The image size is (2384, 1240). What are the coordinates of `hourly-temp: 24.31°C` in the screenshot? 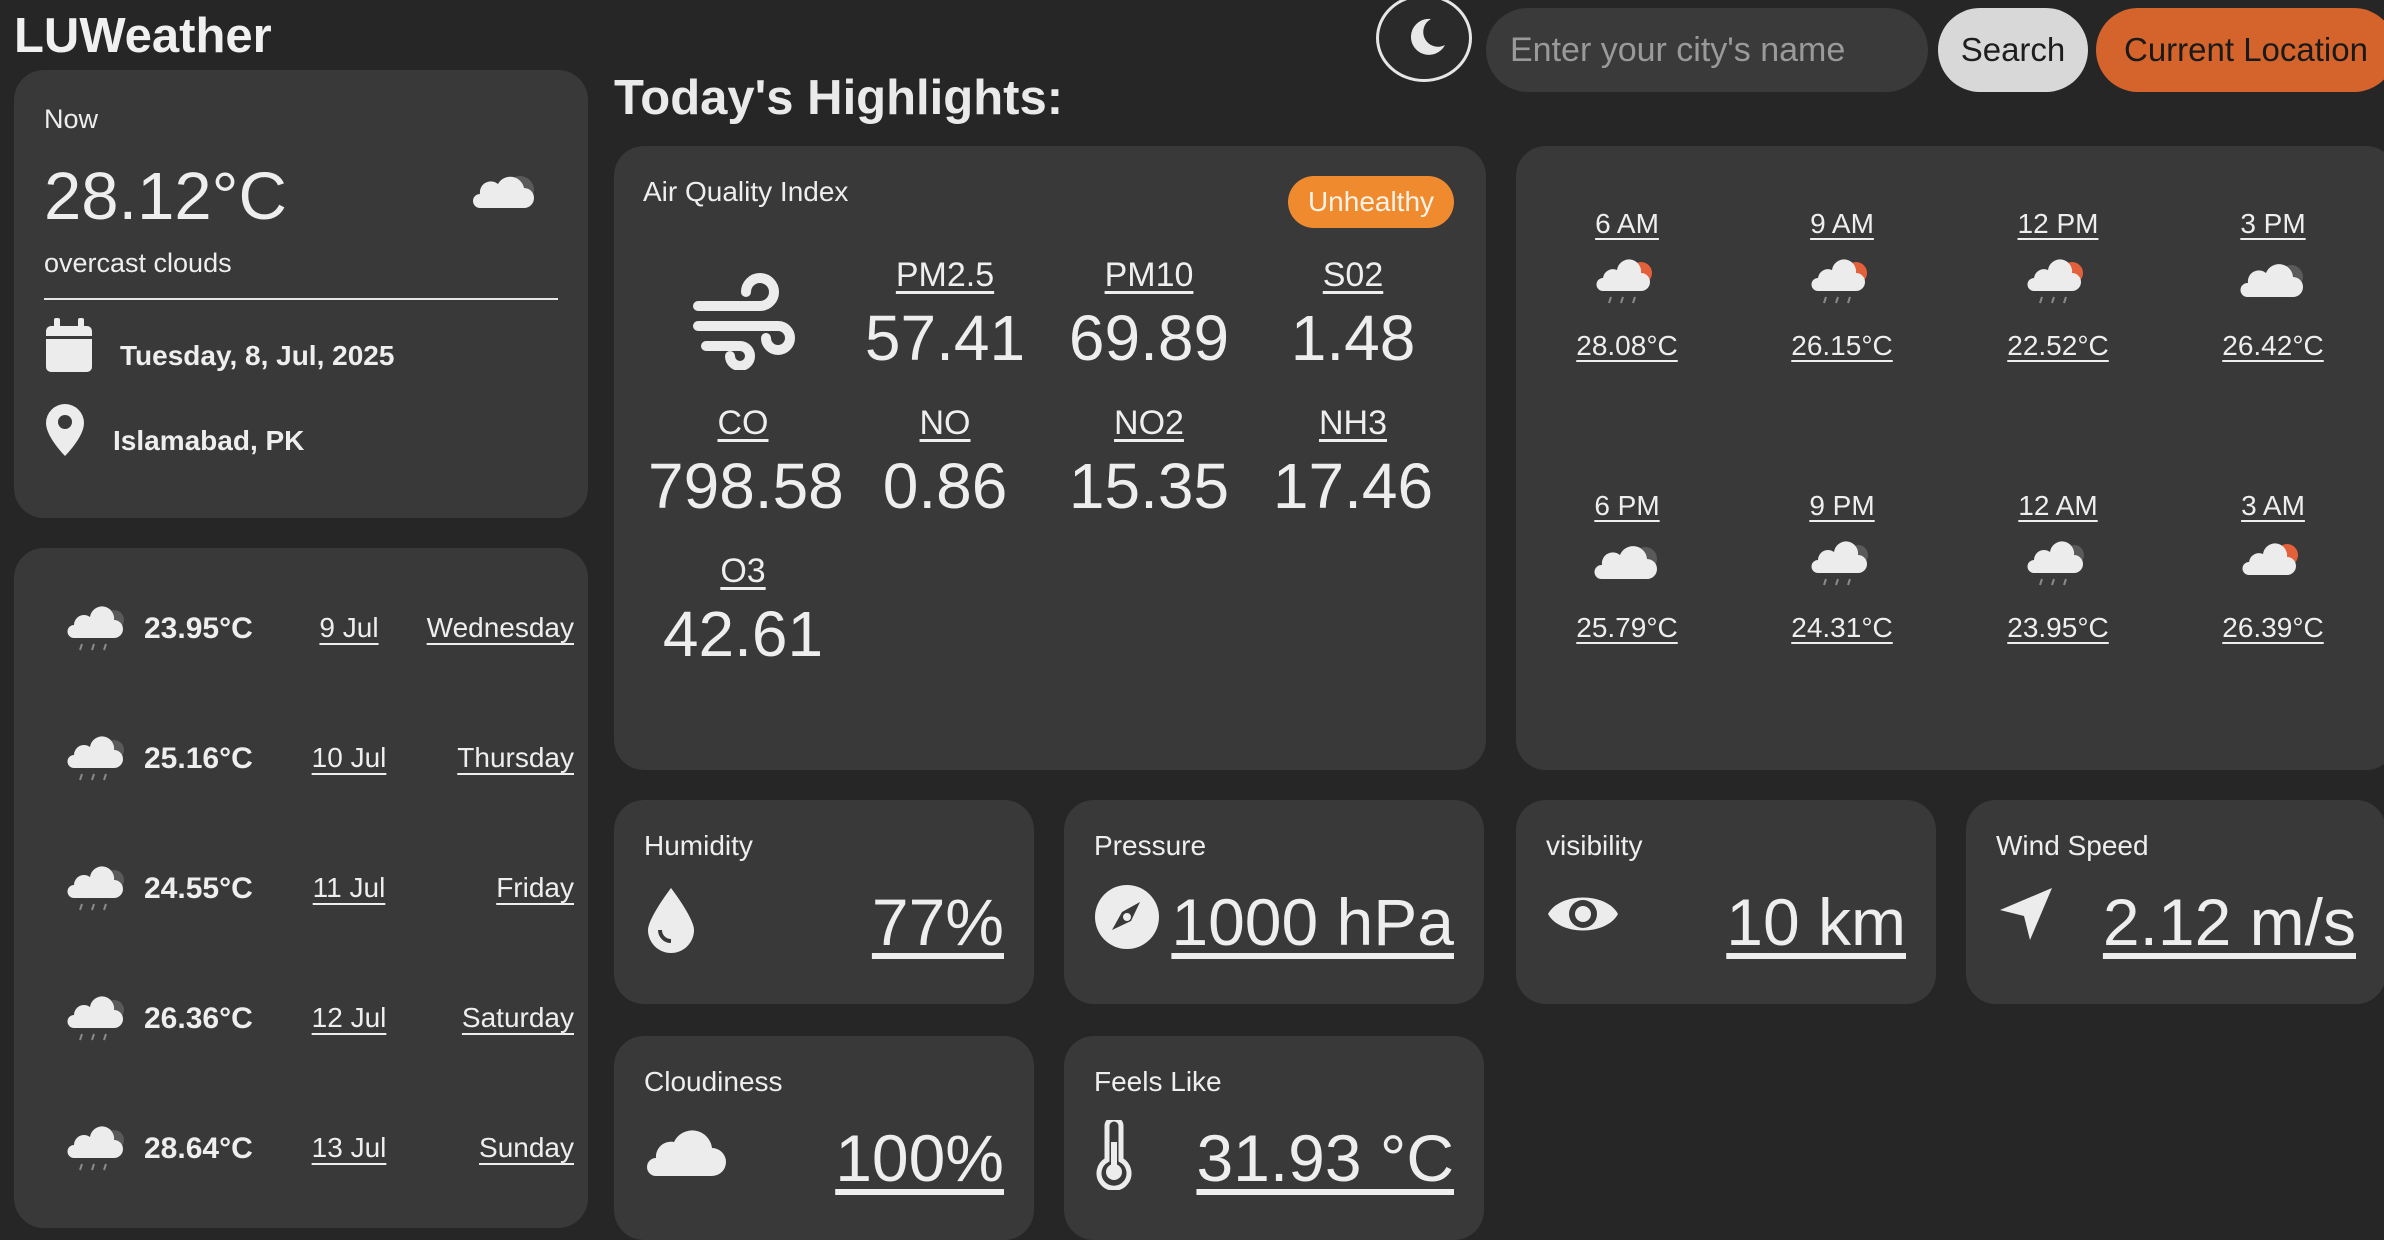 It's located at (1842, 628).